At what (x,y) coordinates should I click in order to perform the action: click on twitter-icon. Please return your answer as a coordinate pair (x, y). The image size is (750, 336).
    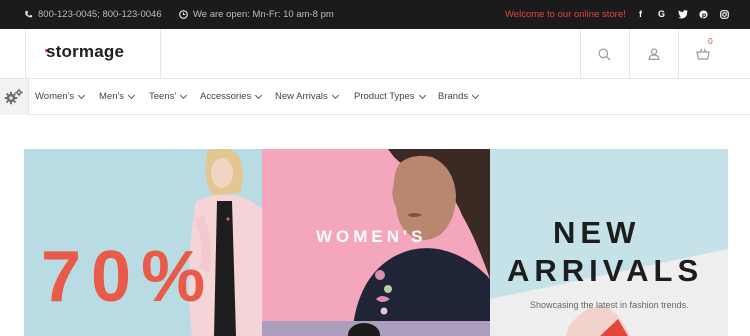
    Looking at the image, I should click on (682, 14).